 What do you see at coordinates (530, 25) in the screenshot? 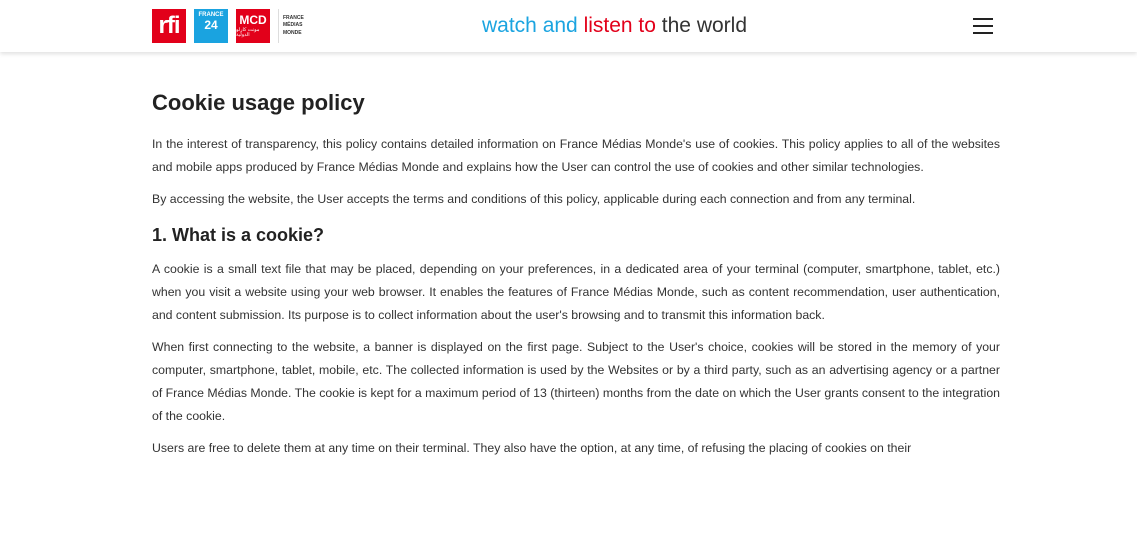
I see `tagline-watch: watch and` at bounding box center [530, 25].